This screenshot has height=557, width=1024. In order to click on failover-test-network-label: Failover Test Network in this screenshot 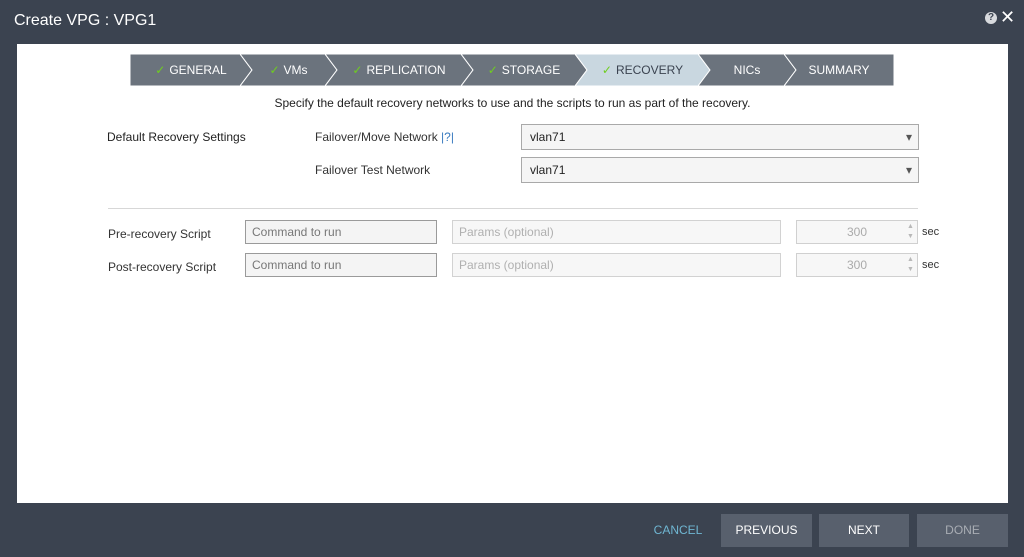, I will do `click(373, 170)`.